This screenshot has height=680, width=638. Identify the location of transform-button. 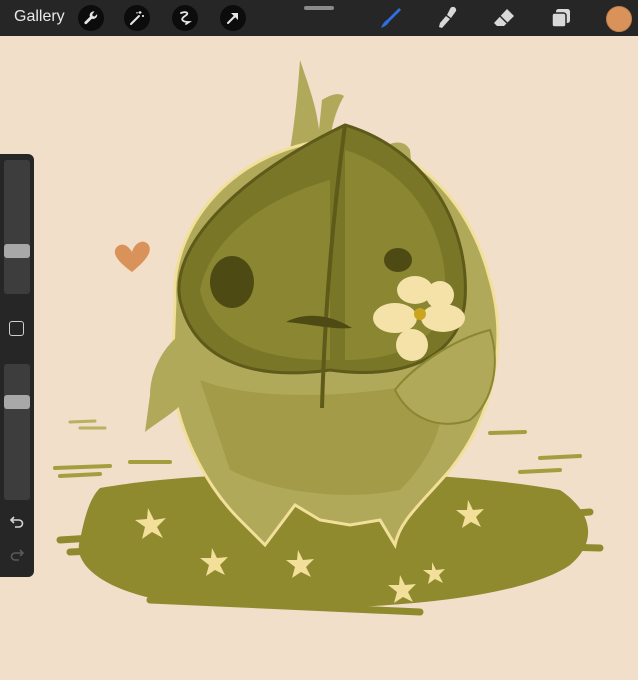
(233, 18).